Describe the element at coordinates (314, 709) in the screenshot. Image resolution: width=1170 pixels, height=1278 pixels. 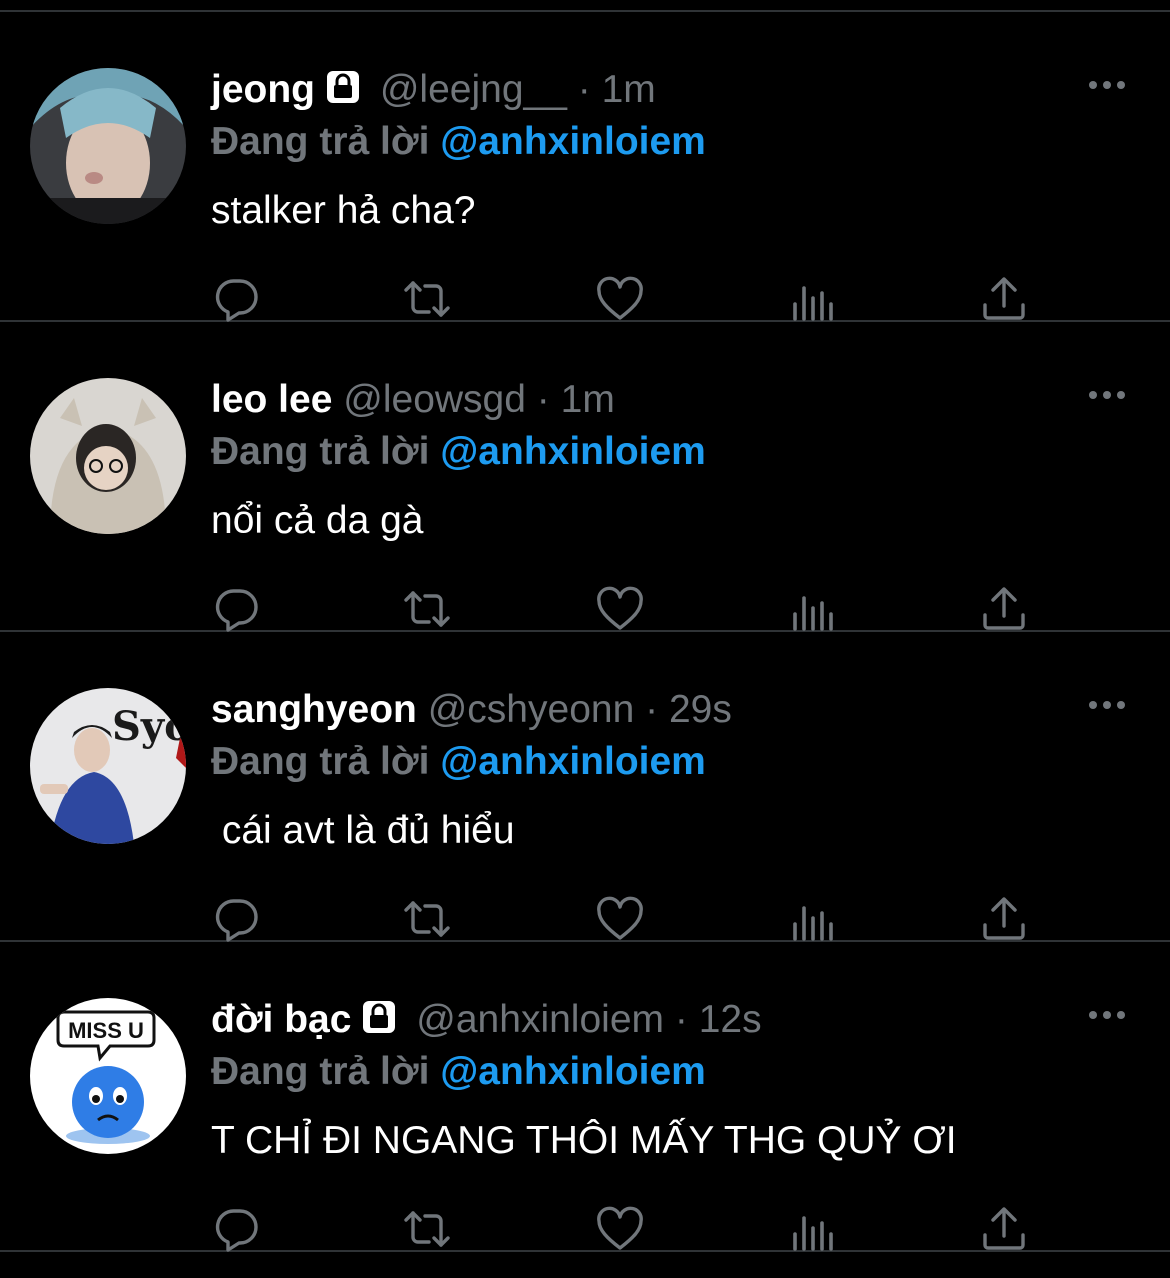
I see `display-name: sanghyeon` at that location.